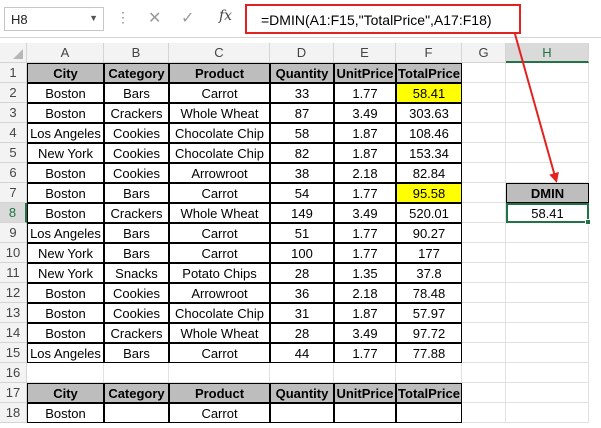 This screenshot has width=601, height=428. What do you see at coordinates (13, 153) in the screenshot?
I see `row-header-5: 5` at bounding box center [13, 153].